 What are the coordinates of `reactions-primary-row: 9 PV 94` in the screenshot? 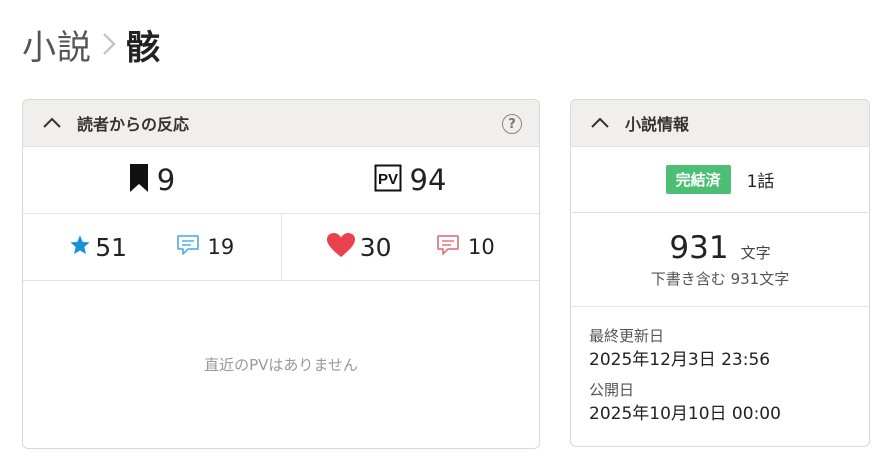 It's located at (281, 180).